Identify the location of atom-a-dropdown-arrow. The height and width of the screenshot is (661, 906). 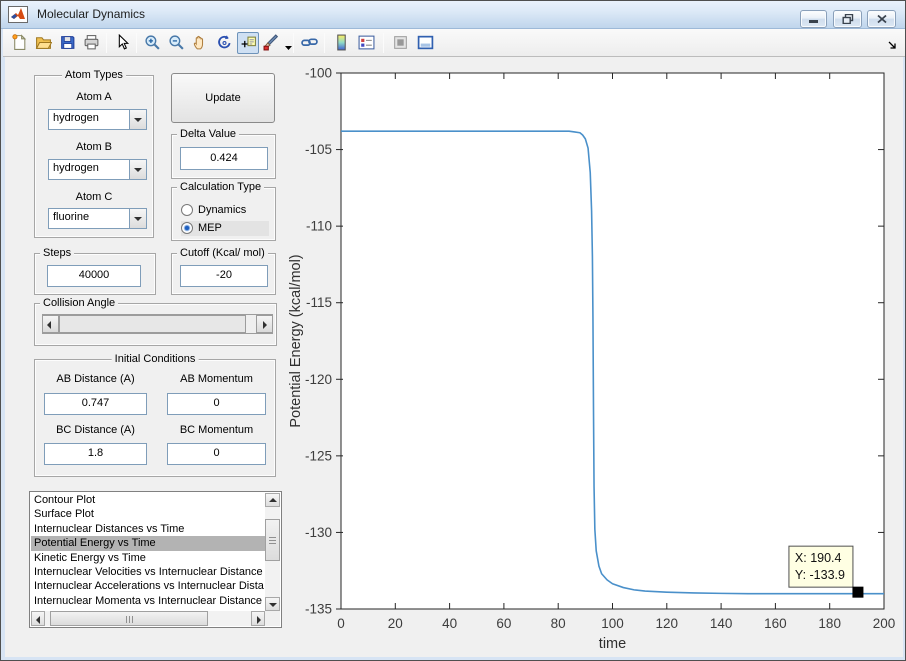
(137, 119).